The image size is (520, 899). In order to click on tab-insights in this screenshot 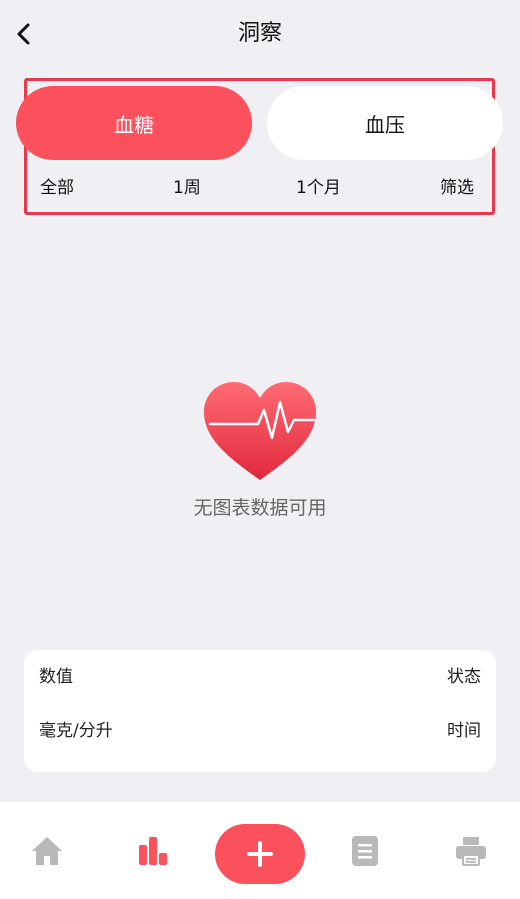, I will do `click(153, 851)`.